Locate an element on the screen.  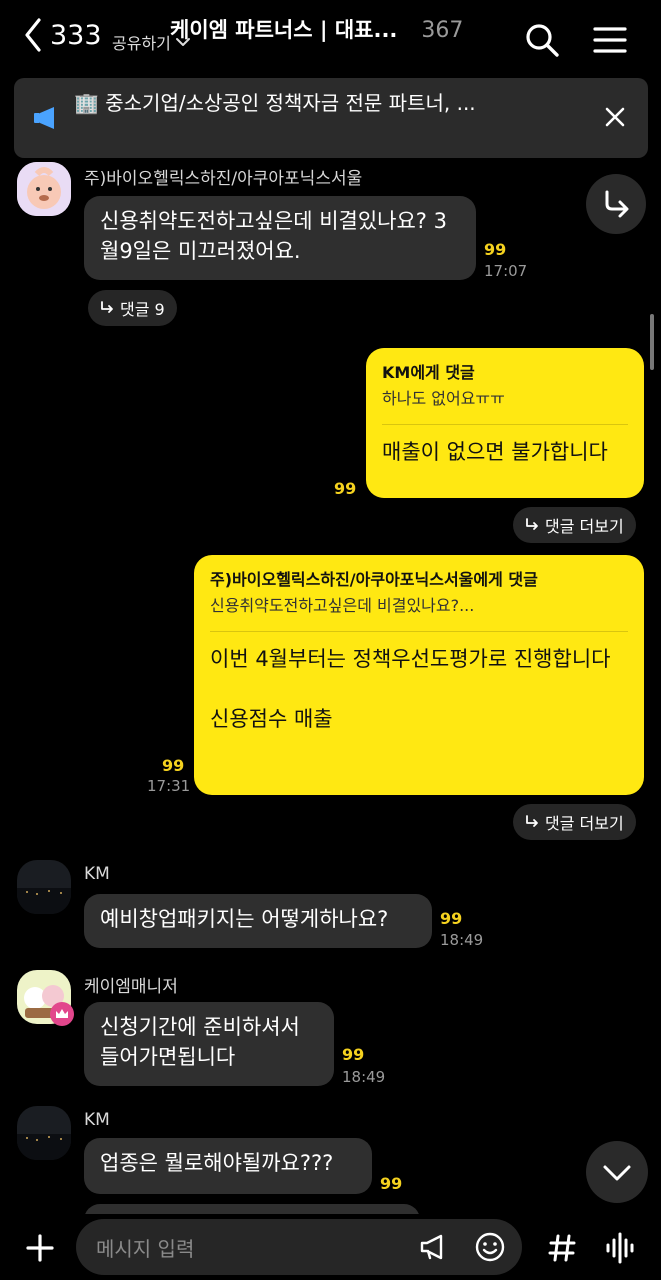
chevron-left-icon is located at coordinates (33, 35).